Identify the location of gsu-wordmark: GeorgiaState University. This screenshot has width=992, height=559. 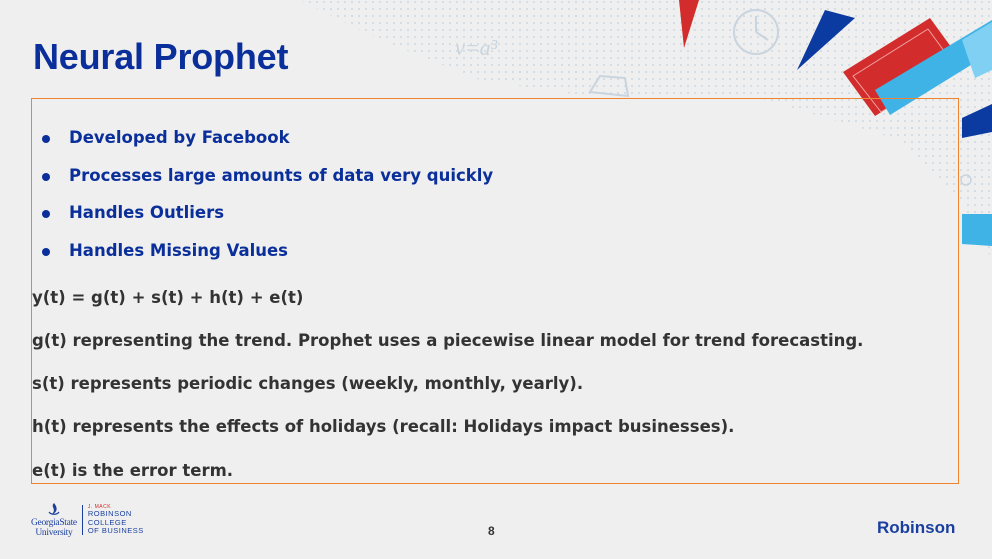
(54, 520).